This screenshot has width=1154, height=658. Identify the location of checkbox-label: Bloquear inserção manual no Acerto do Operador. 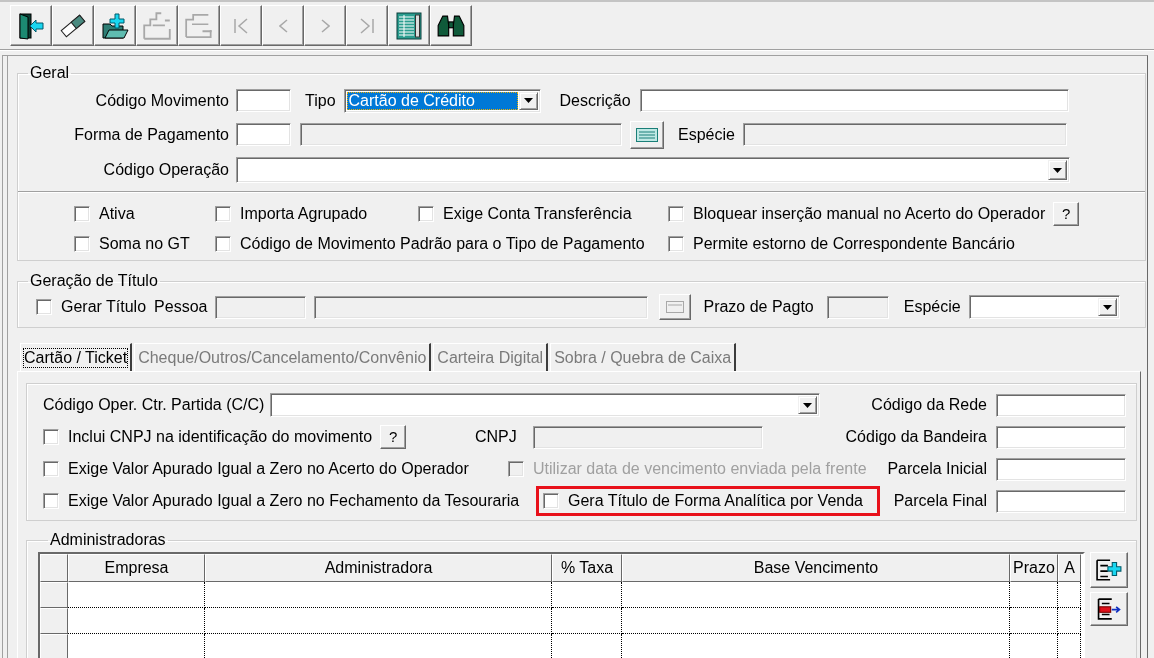
(869, 214).